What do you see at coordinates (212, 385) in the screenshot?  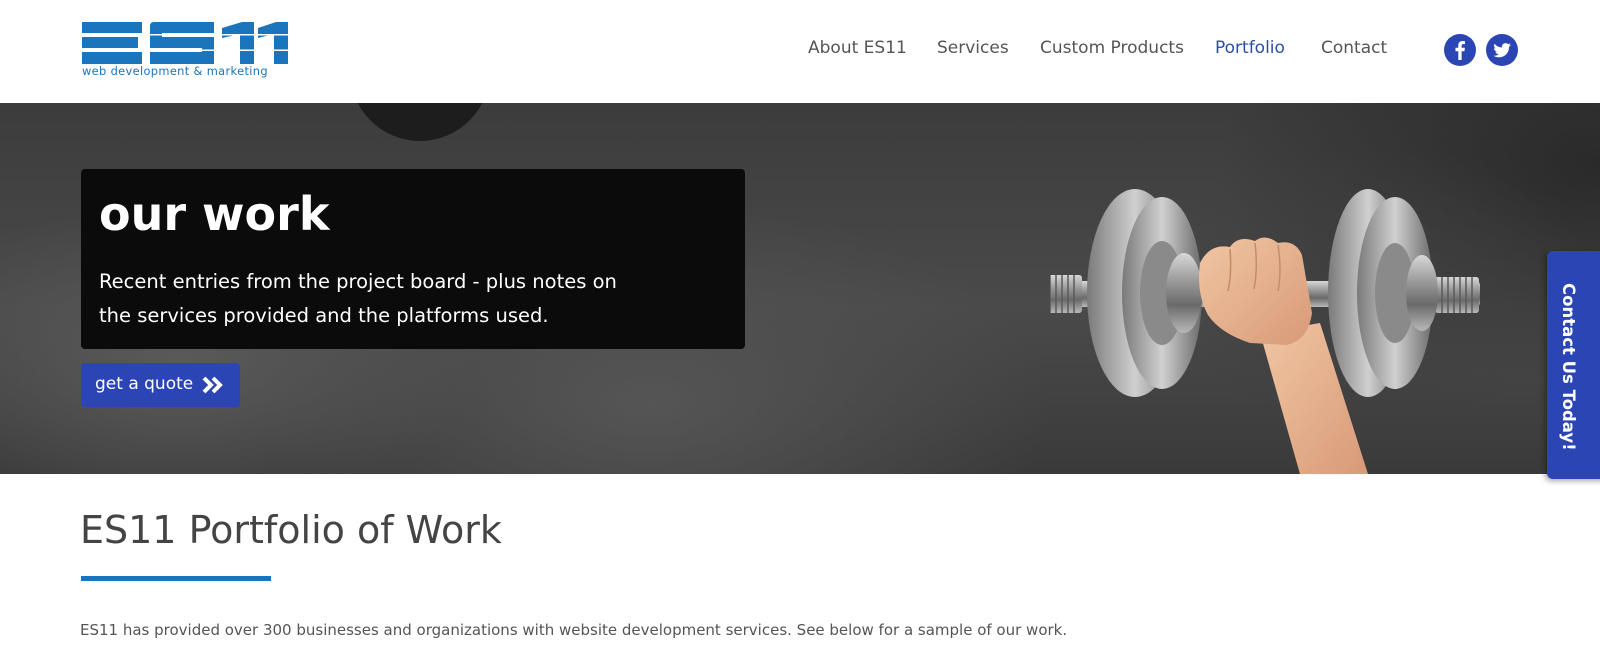 I see `double-chevron-right-icon` at bounding box center [212, 385].